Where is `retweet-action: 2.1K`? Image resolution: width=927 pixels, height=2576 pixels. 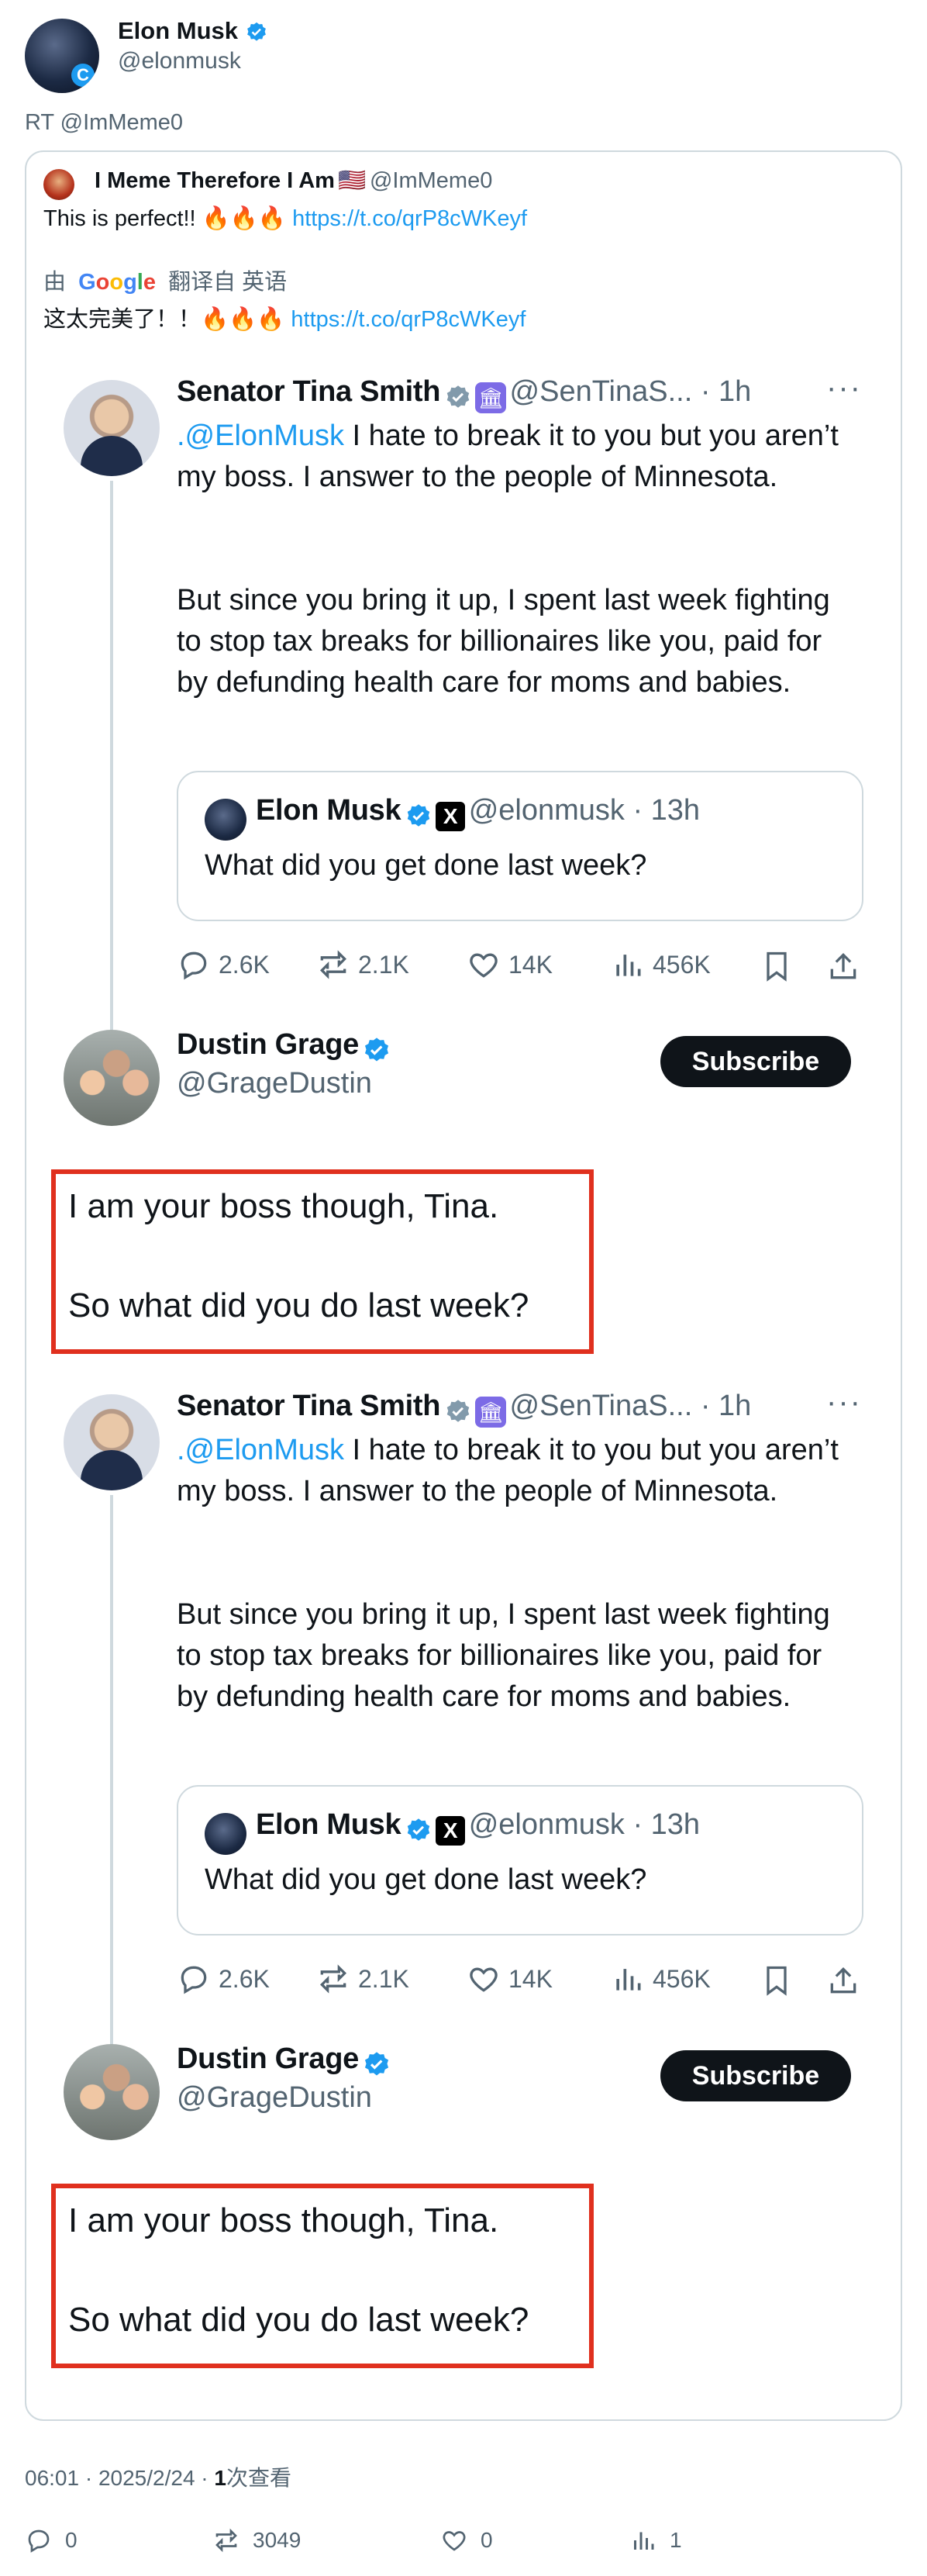
retweet-action: 2.1K is located at coordinates (362, 965).